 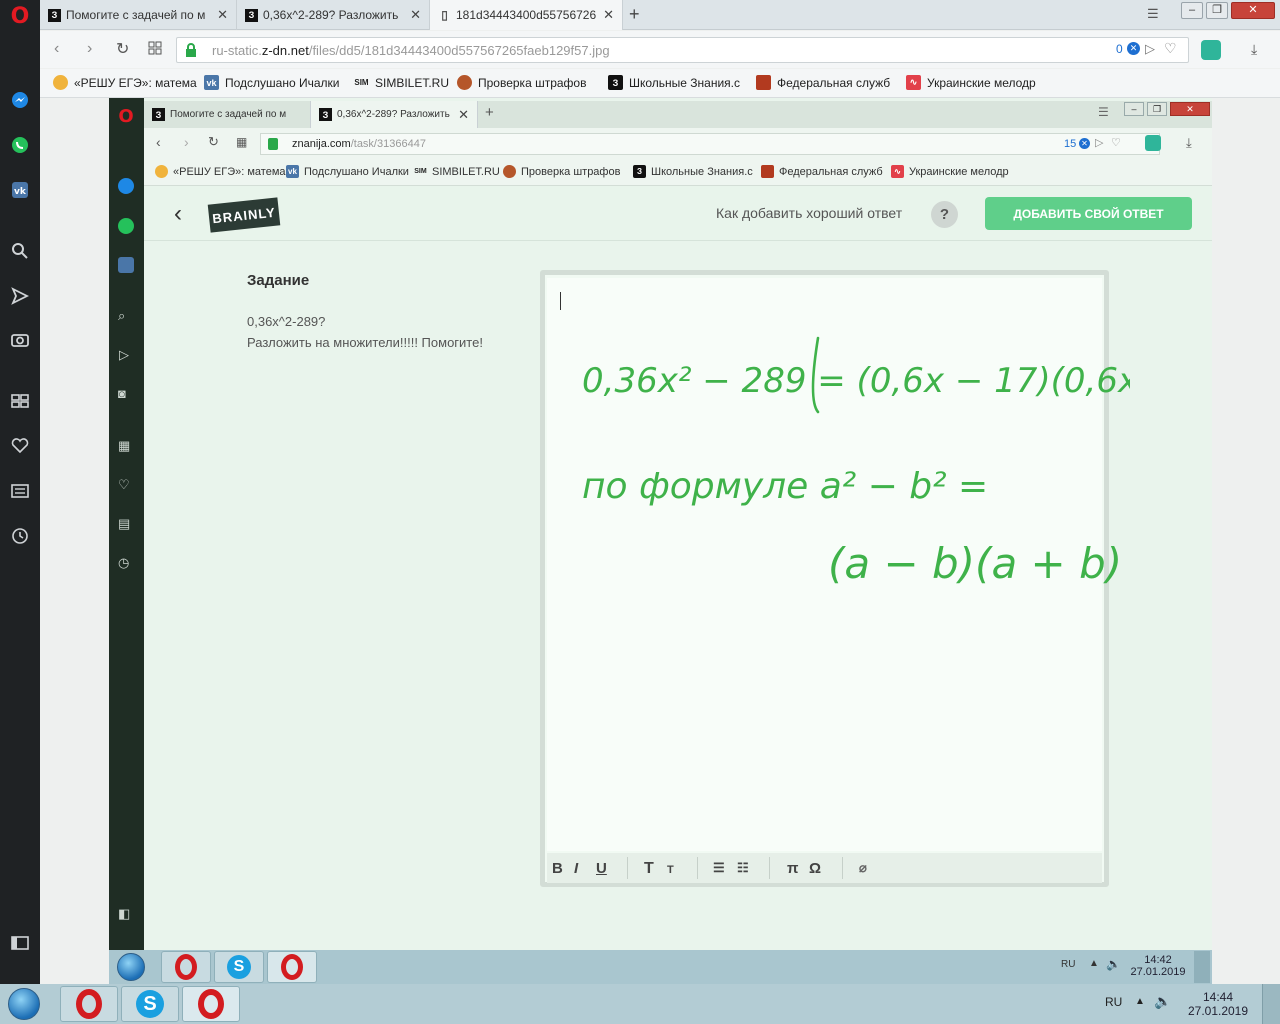 I want to click on clock-time: 14:42, so click(x=1158, y=960).